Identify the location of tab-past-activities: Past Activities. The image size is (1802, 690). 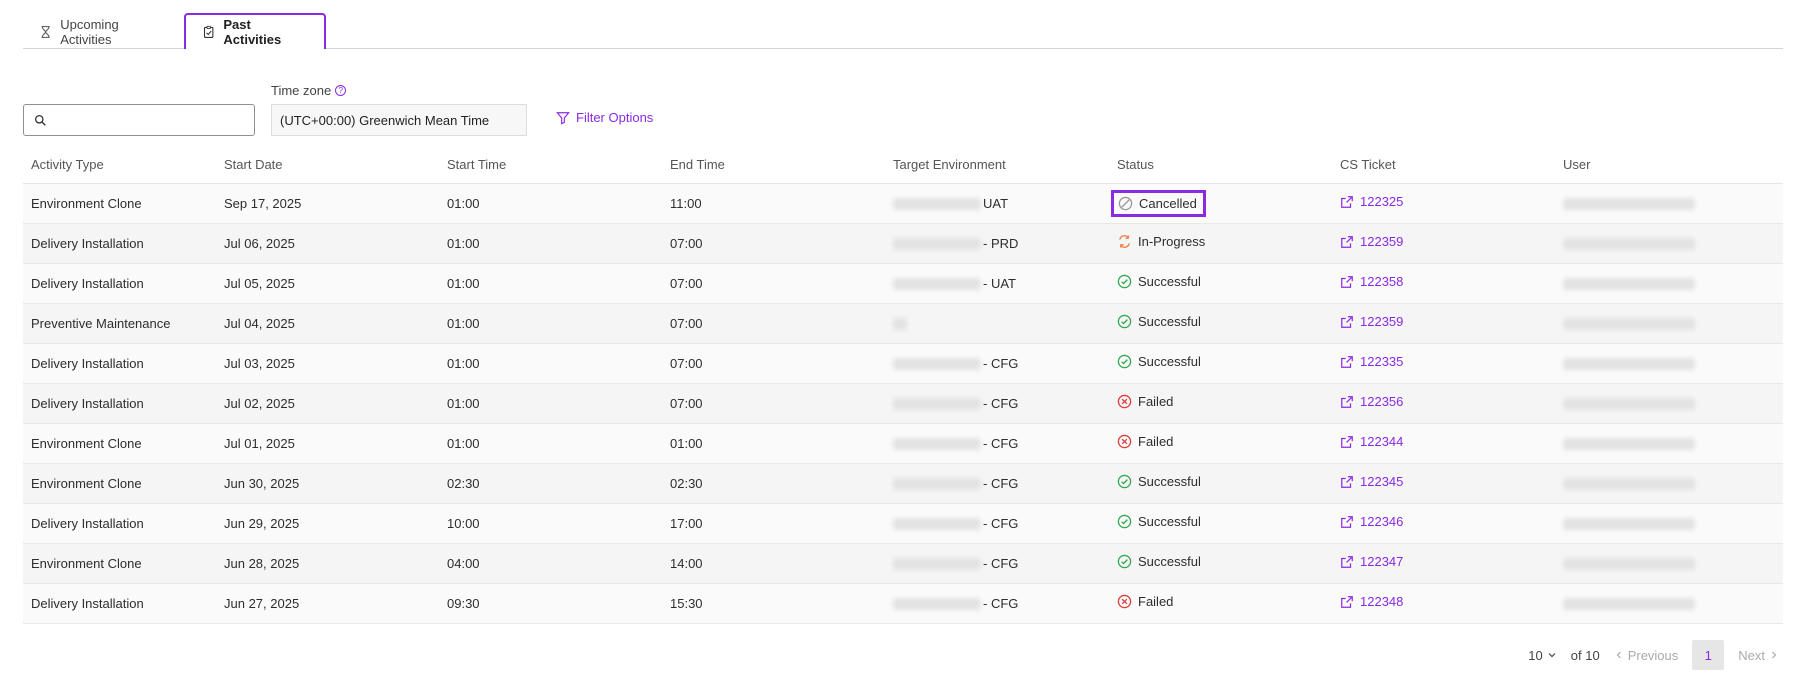
(255, 31).